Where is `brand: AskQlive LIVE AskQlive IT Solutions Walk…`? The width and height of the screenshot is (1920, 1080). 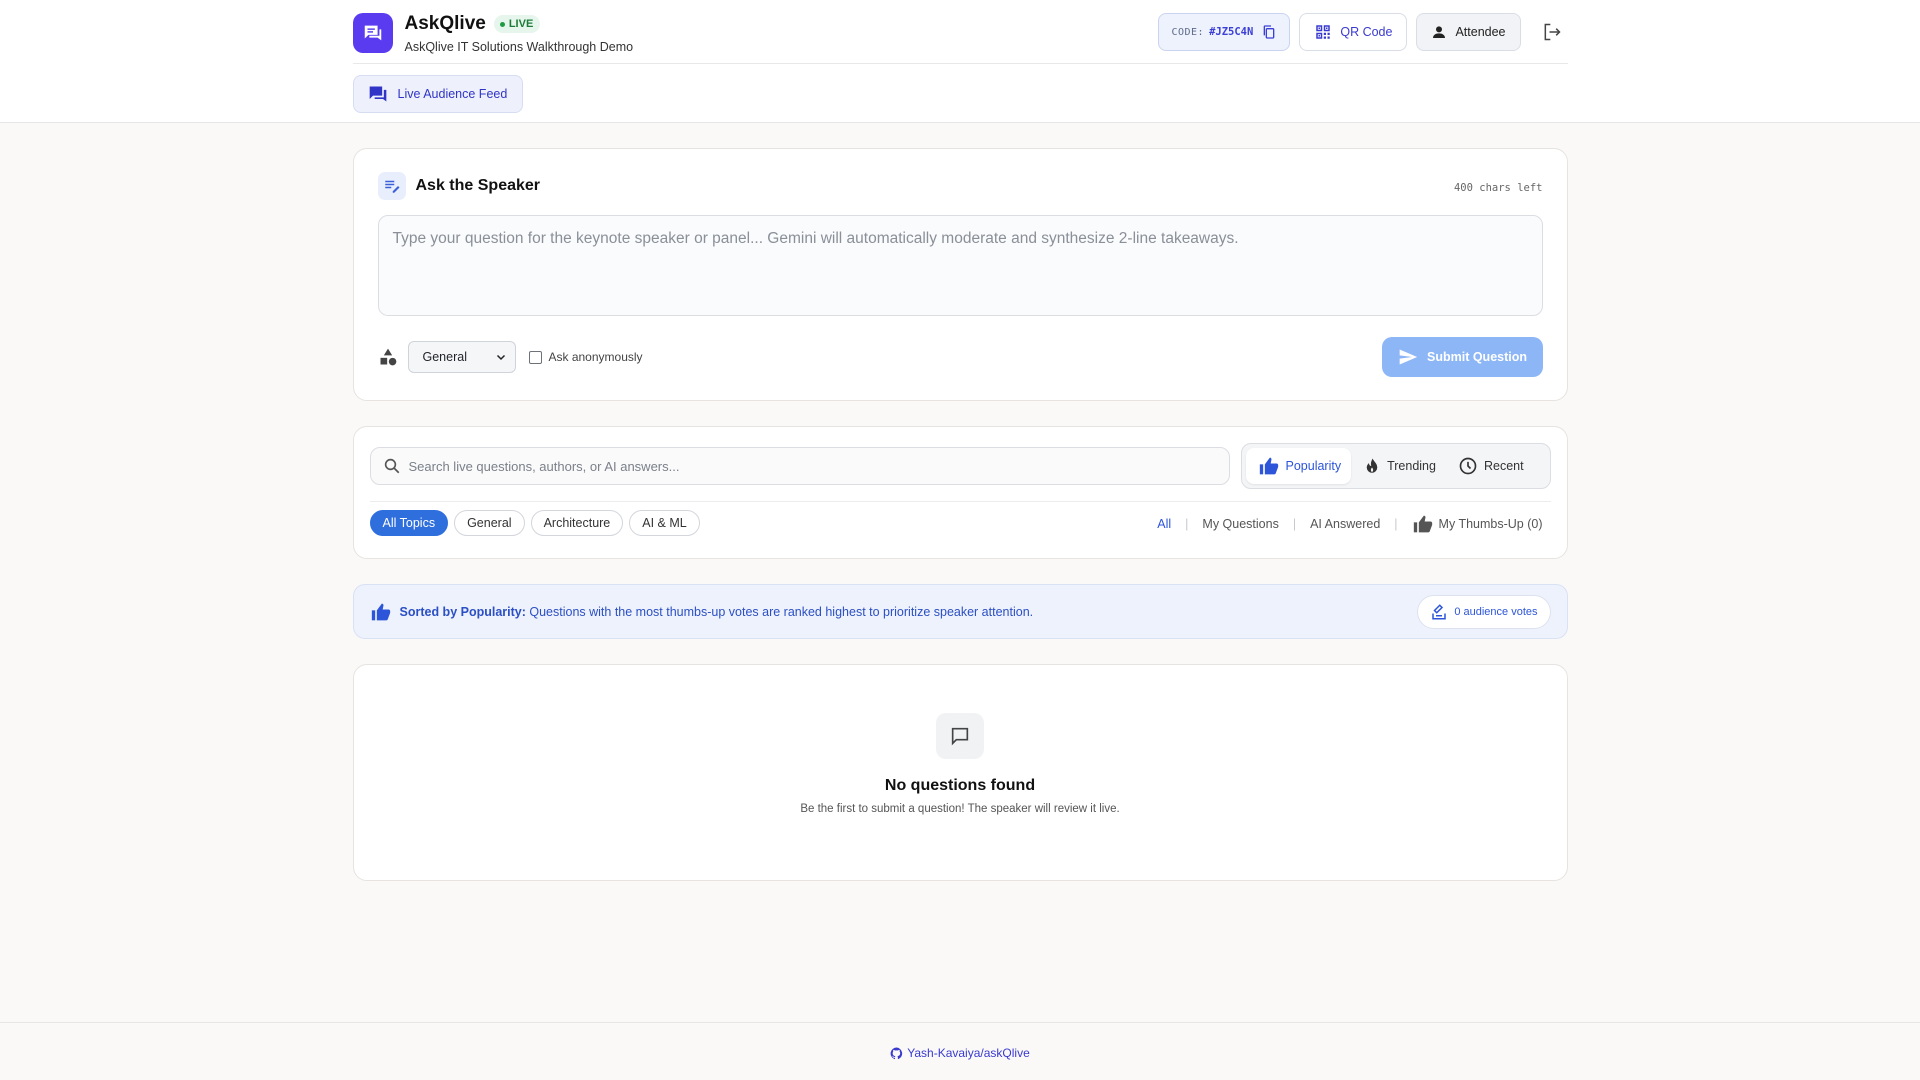
brand: AskQlive LIVE AskQlive IT Solutions Walk… is located at coordinates (493, 33).